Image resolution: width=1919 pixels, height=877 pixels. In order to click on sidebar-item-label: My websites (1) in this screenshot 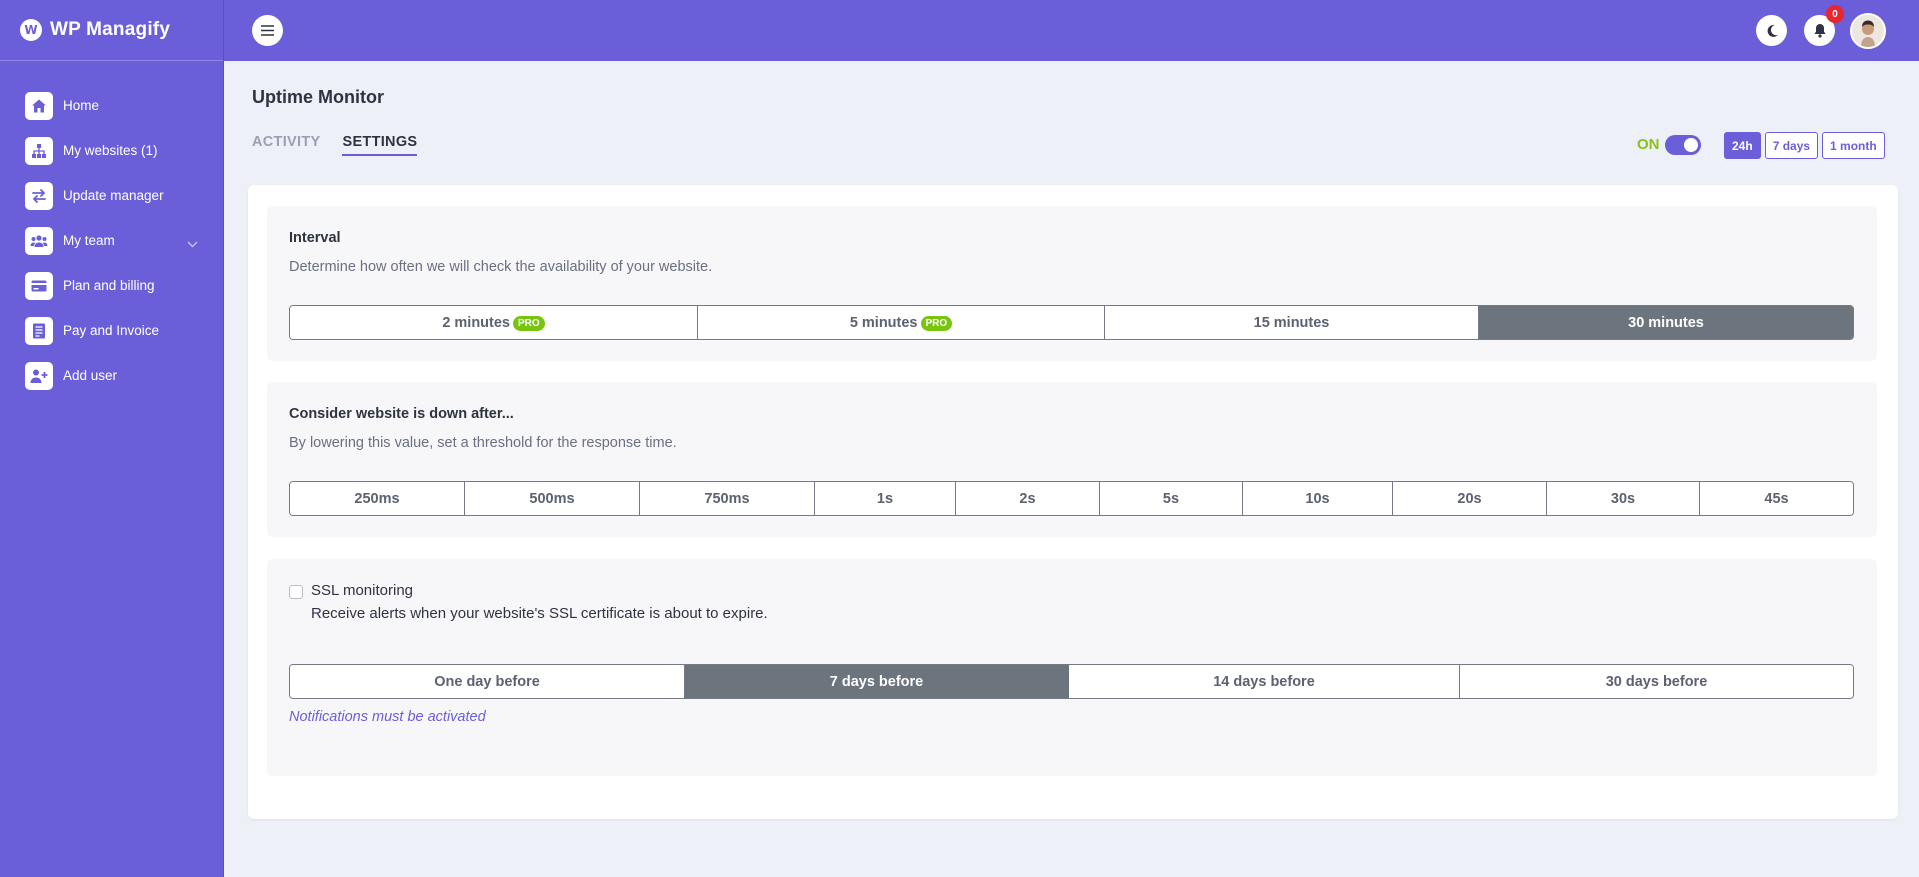, I will do `click(110, 150)`.